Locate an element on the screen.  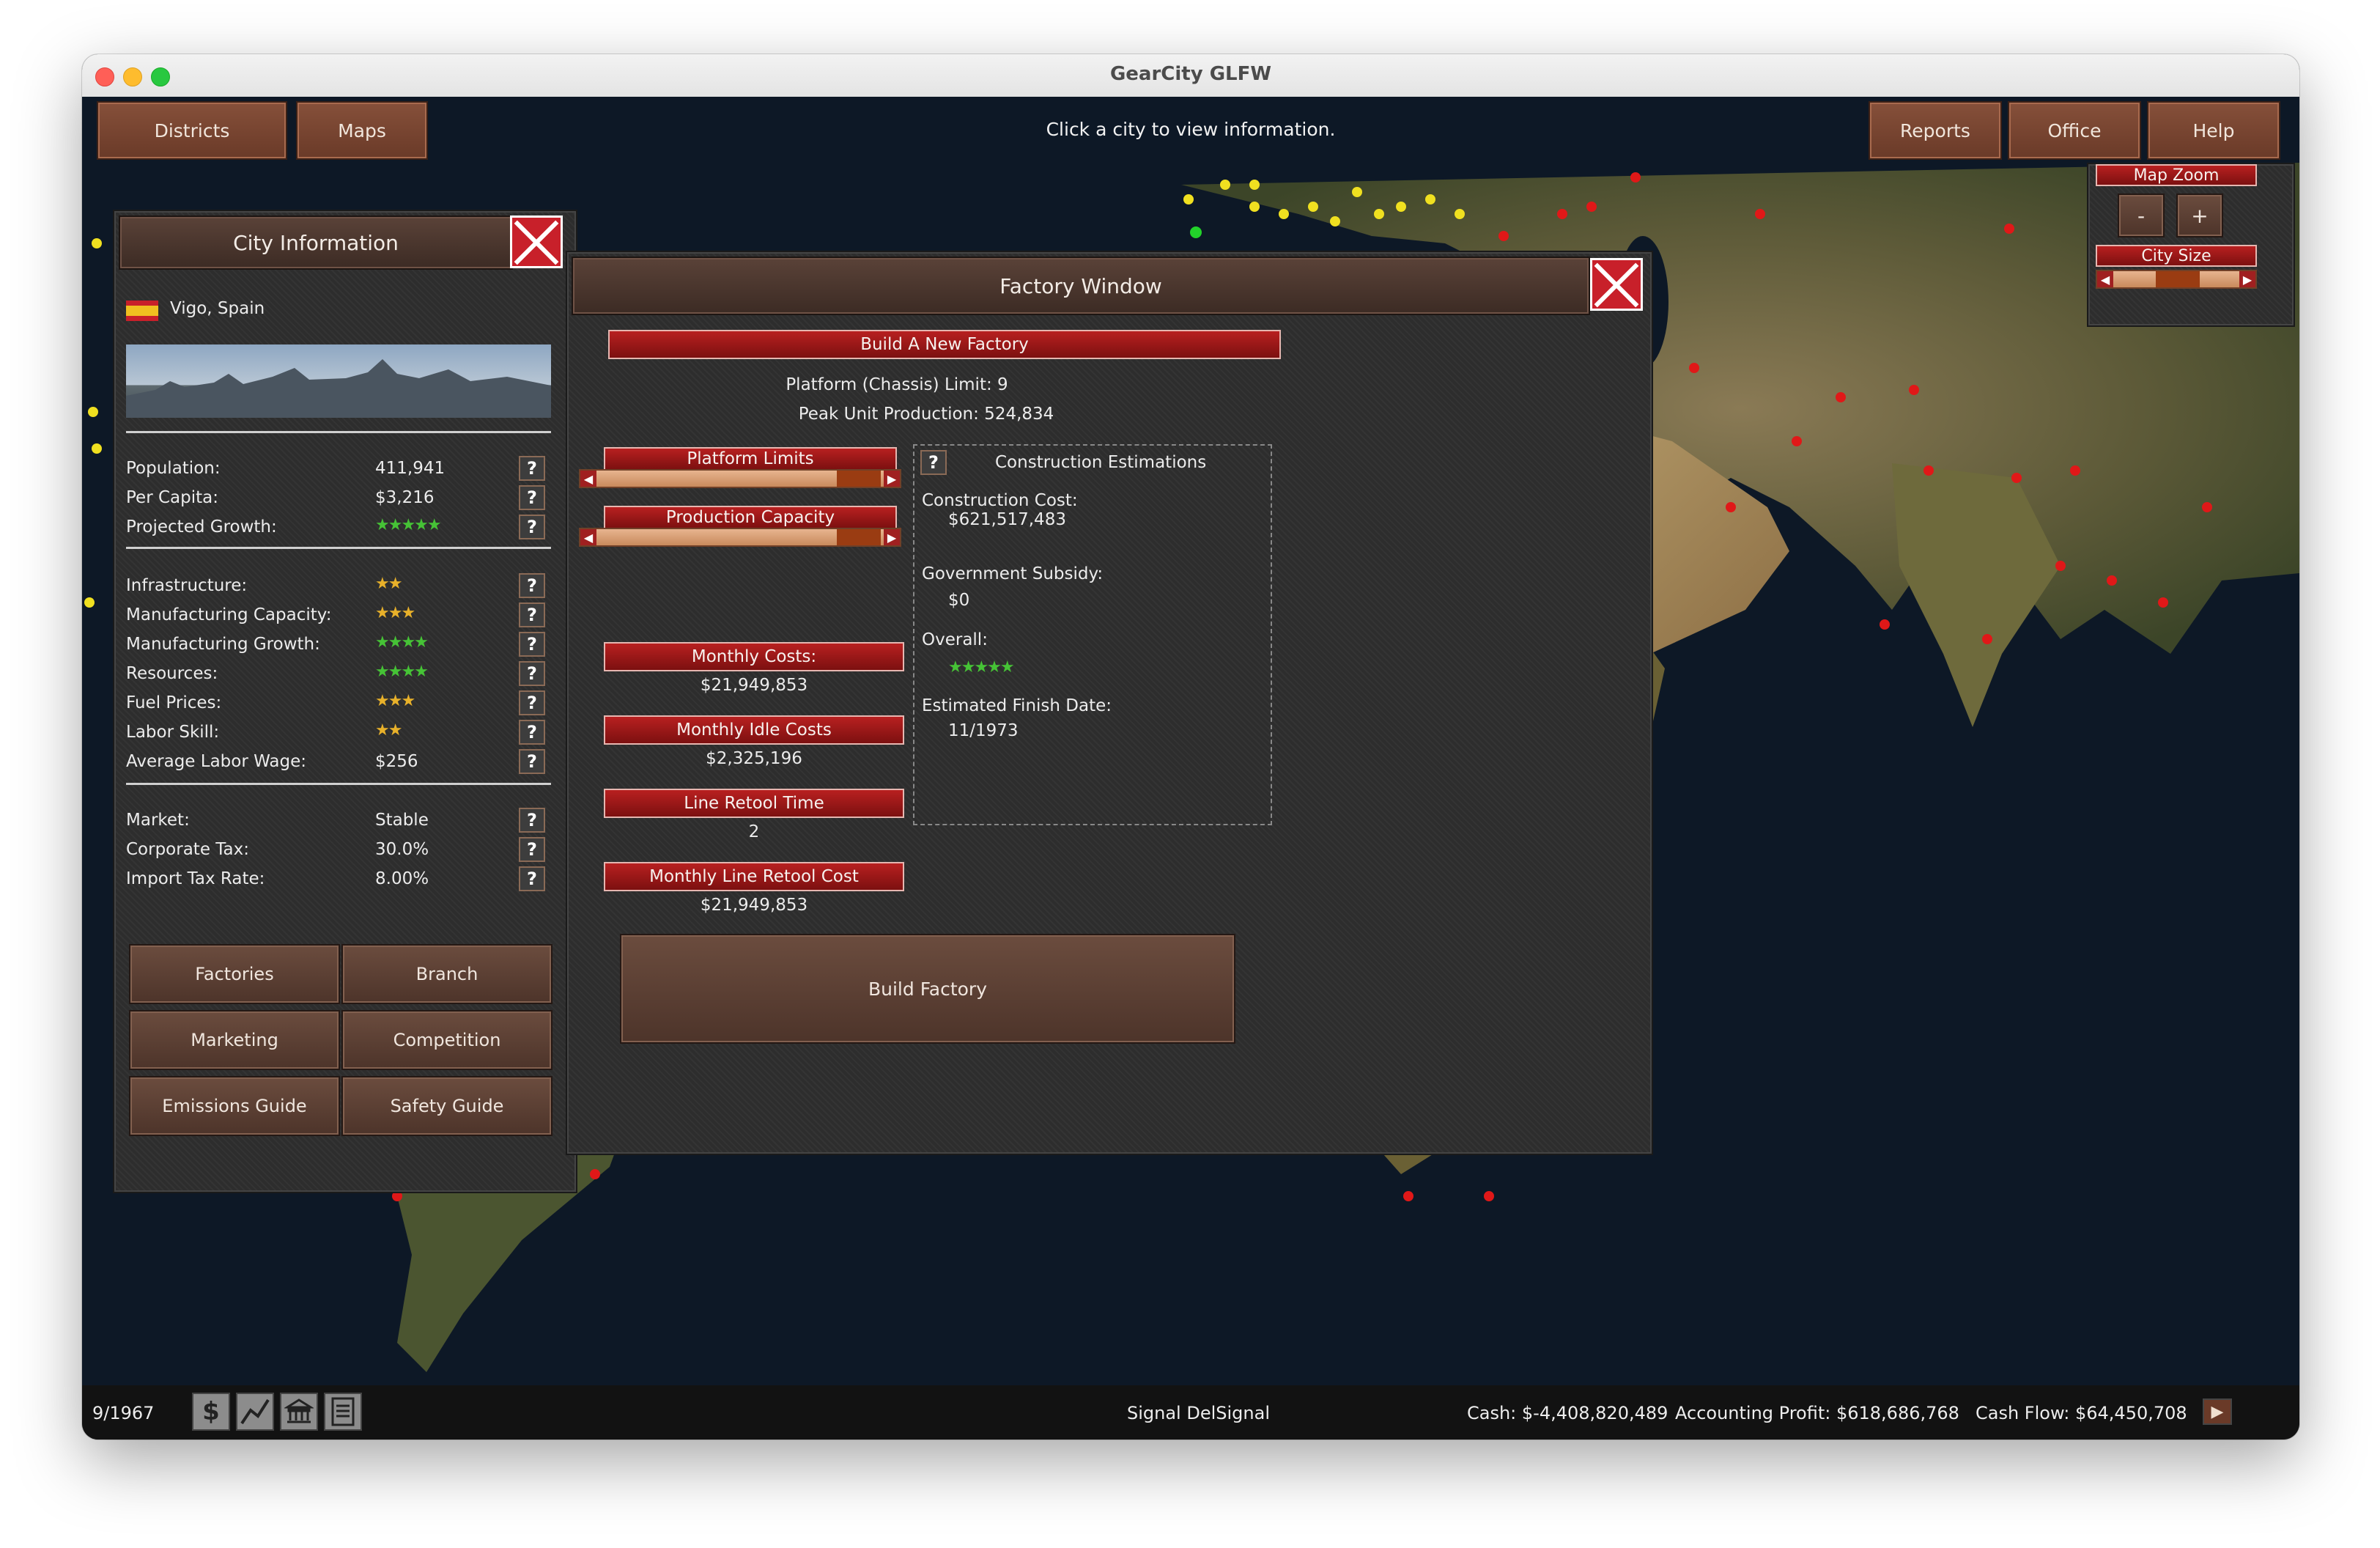
market-label: Market: is located at coordinates (158, 820).